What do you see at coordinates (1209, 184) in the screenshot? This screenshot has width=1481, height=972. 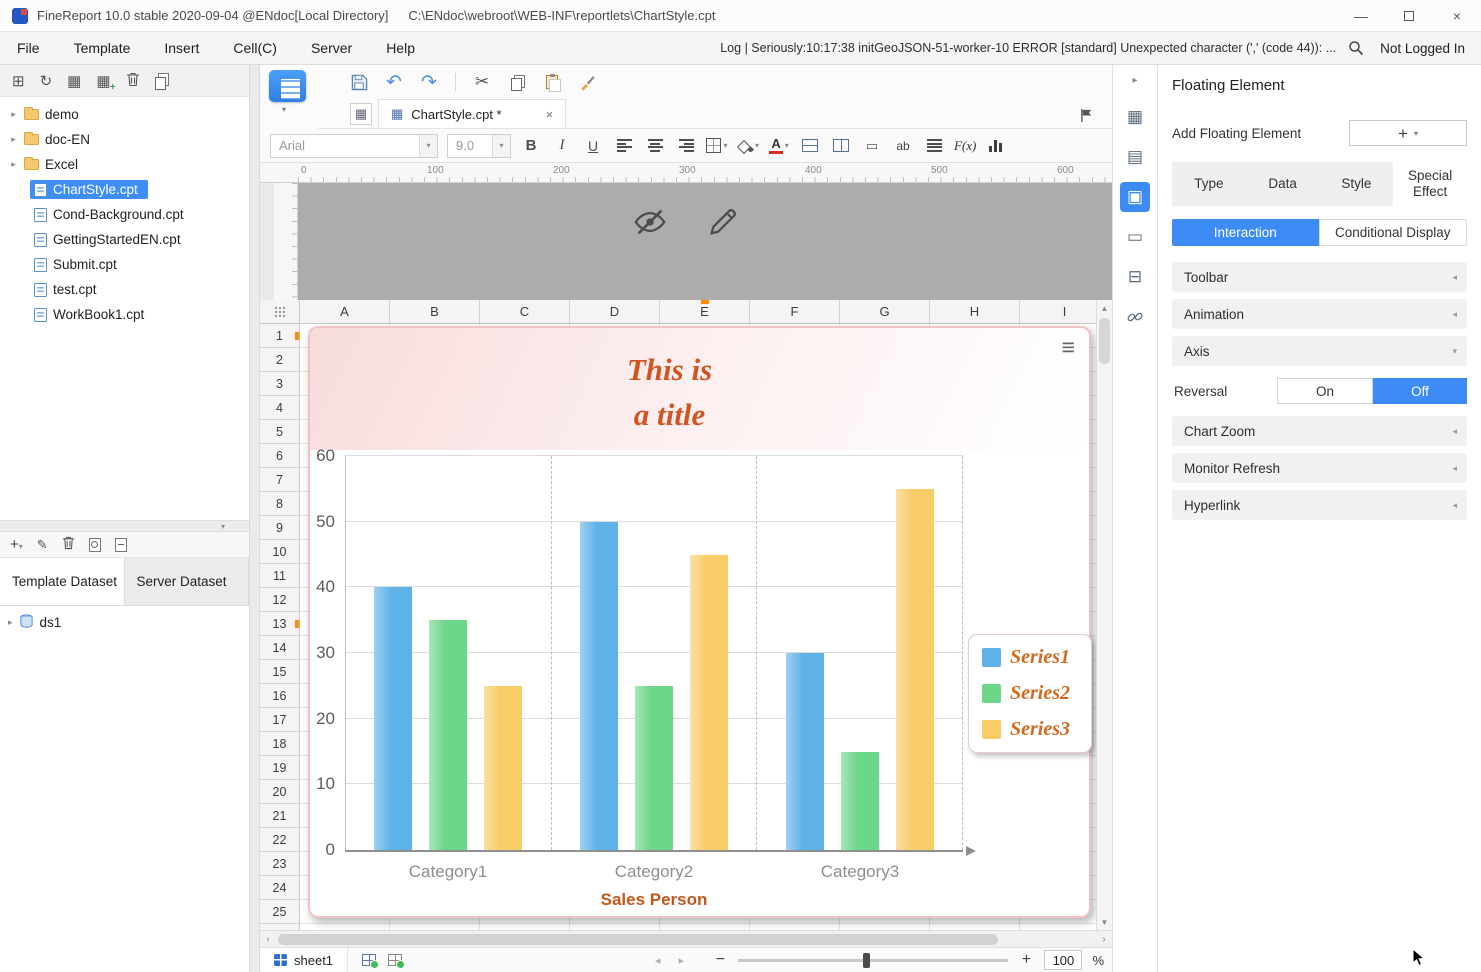 I see `tab-type: Type` at bounding box center [1209, 184].